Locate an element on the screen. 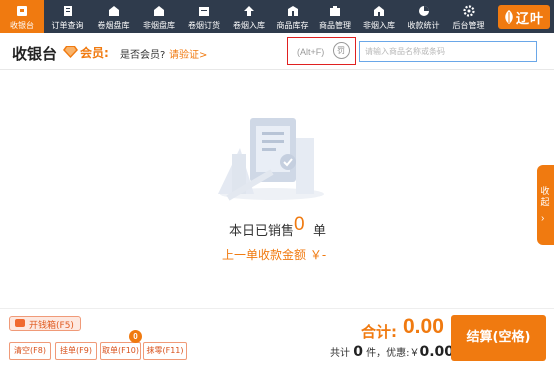  nav-order-search: 订单查询 is located at coordinates (67, 16).